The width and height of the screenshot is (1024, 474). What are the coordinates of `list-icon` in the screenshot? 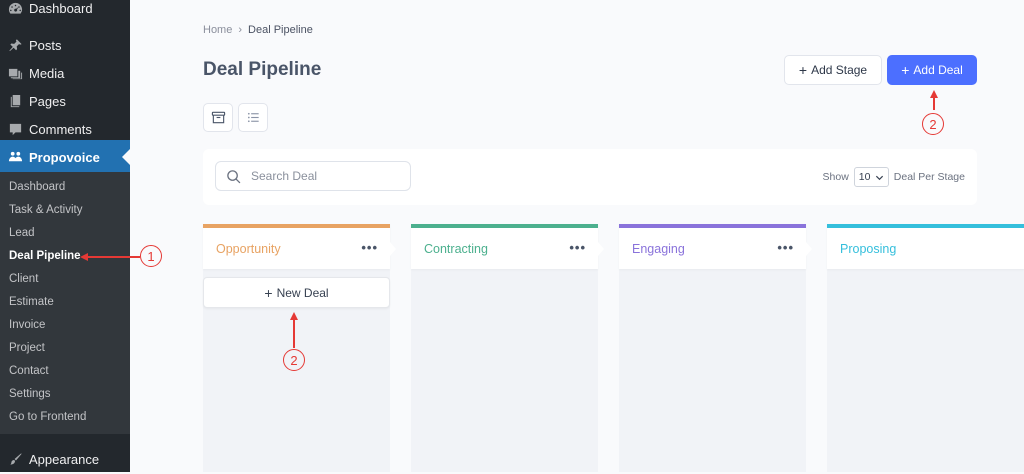 It's located at (253, 117).